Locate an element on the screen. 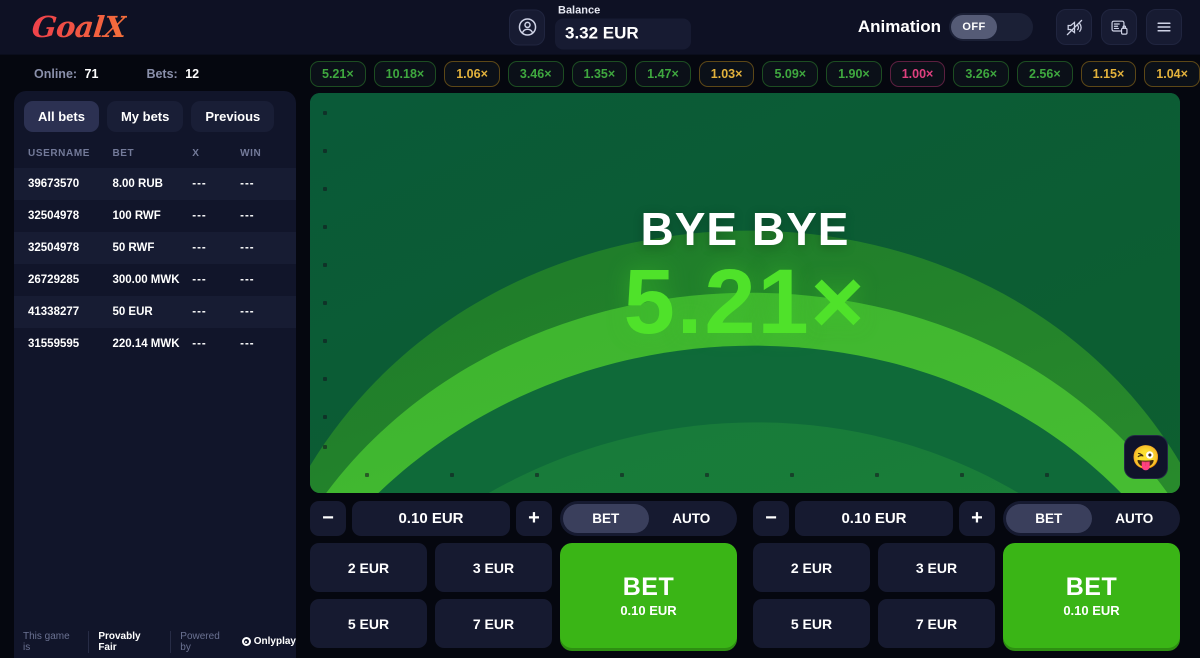 The height and width of the screenshot is (658, 1200). table-row: 32504978 100 RWF --- --- is located at coordinates (155, 216).